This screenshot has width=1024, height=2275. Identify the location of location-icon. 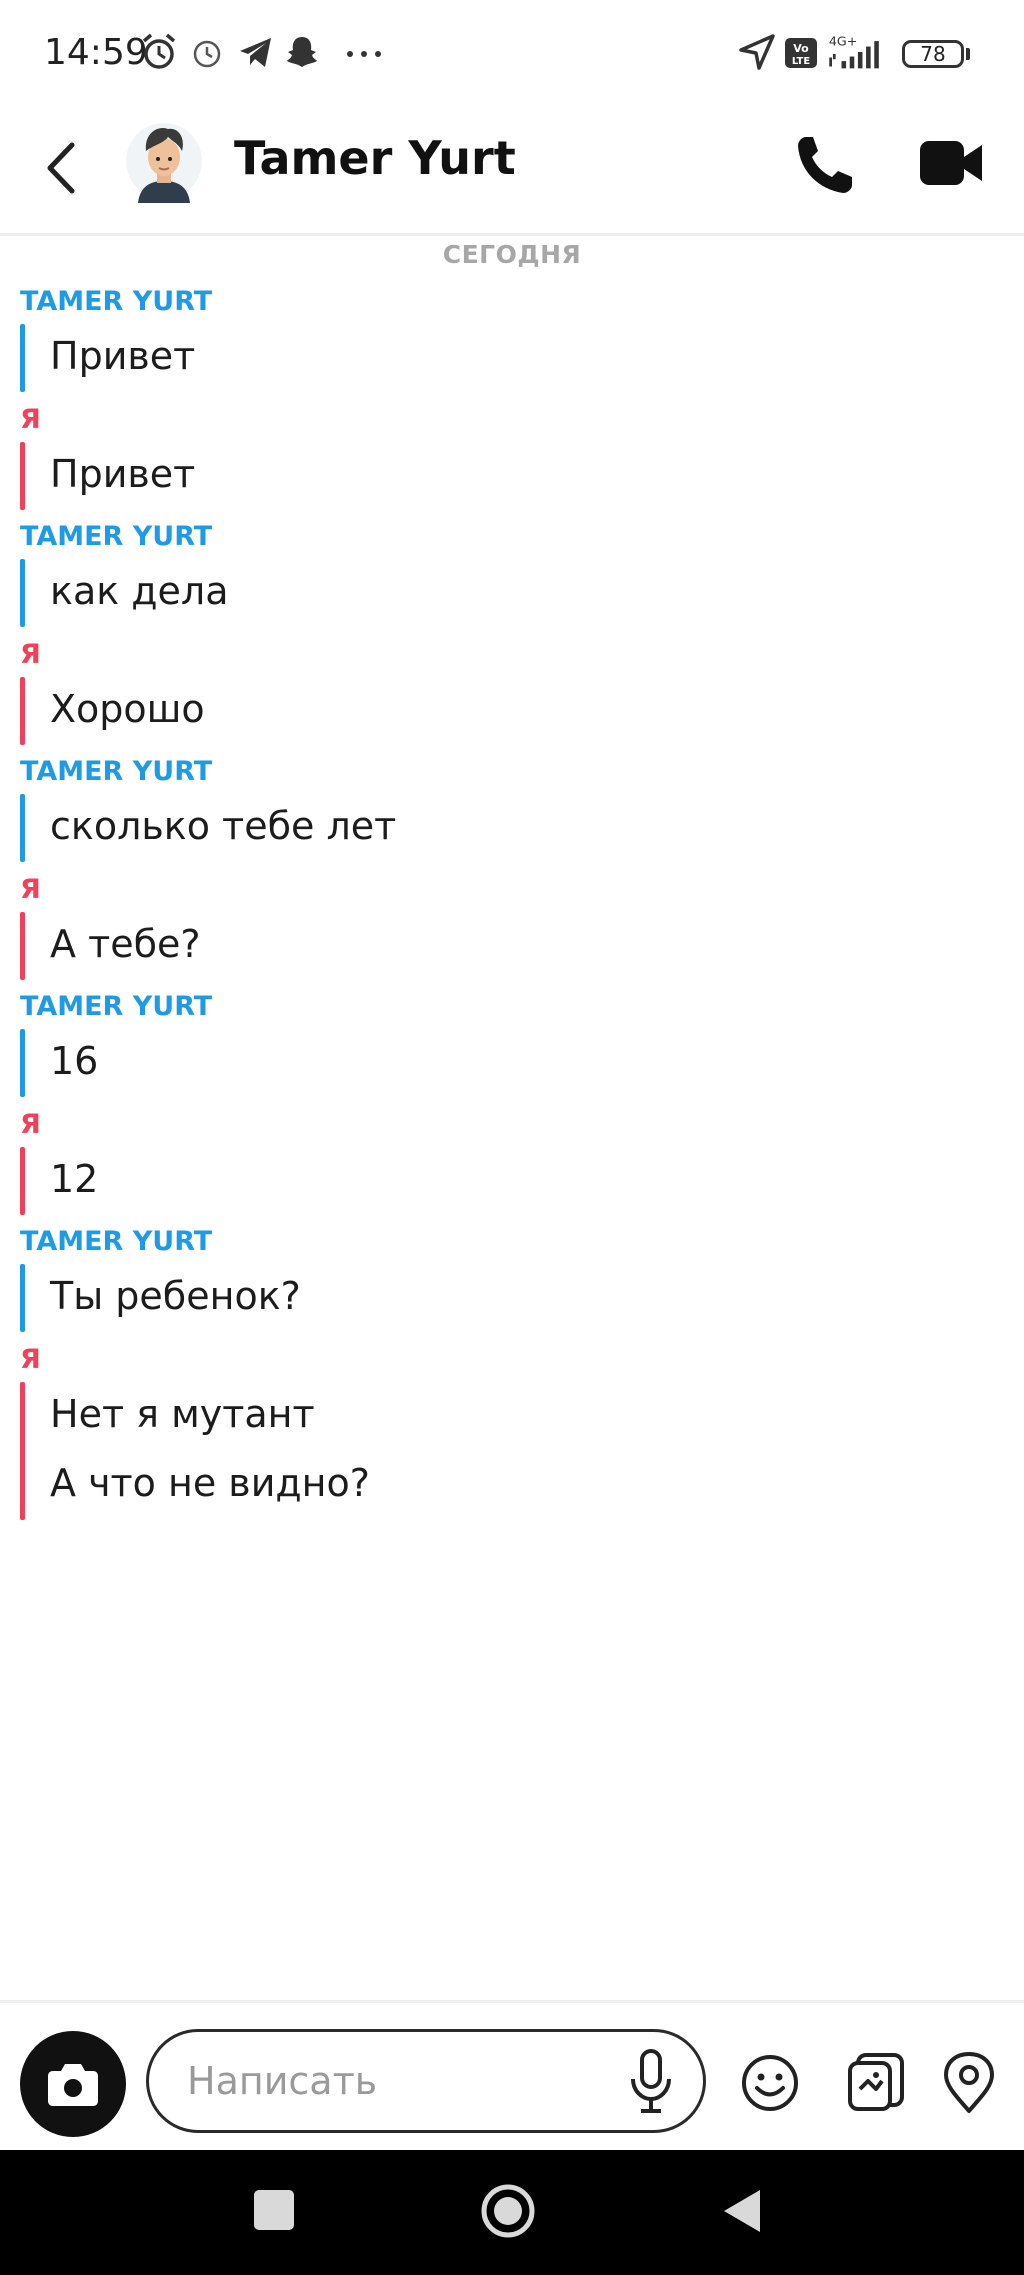
(969, 2083).